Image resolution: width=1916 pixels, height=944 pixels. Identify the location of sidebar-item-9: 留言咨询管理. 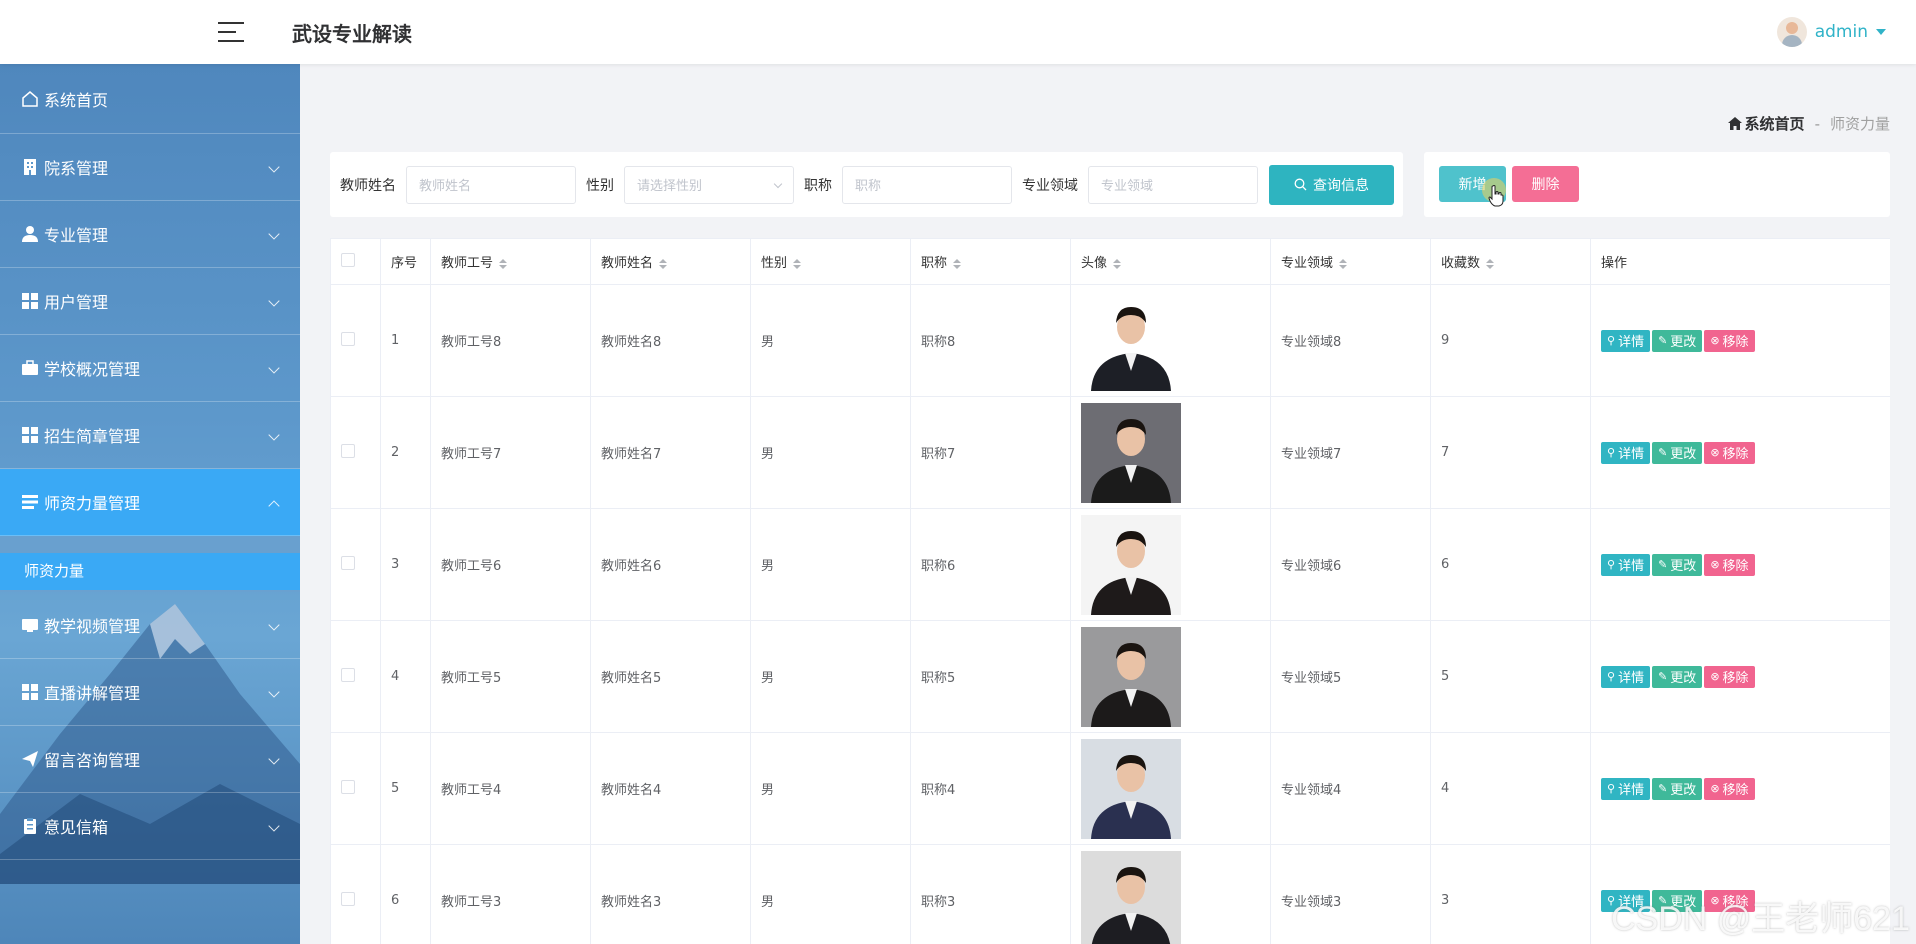
(150, 759).